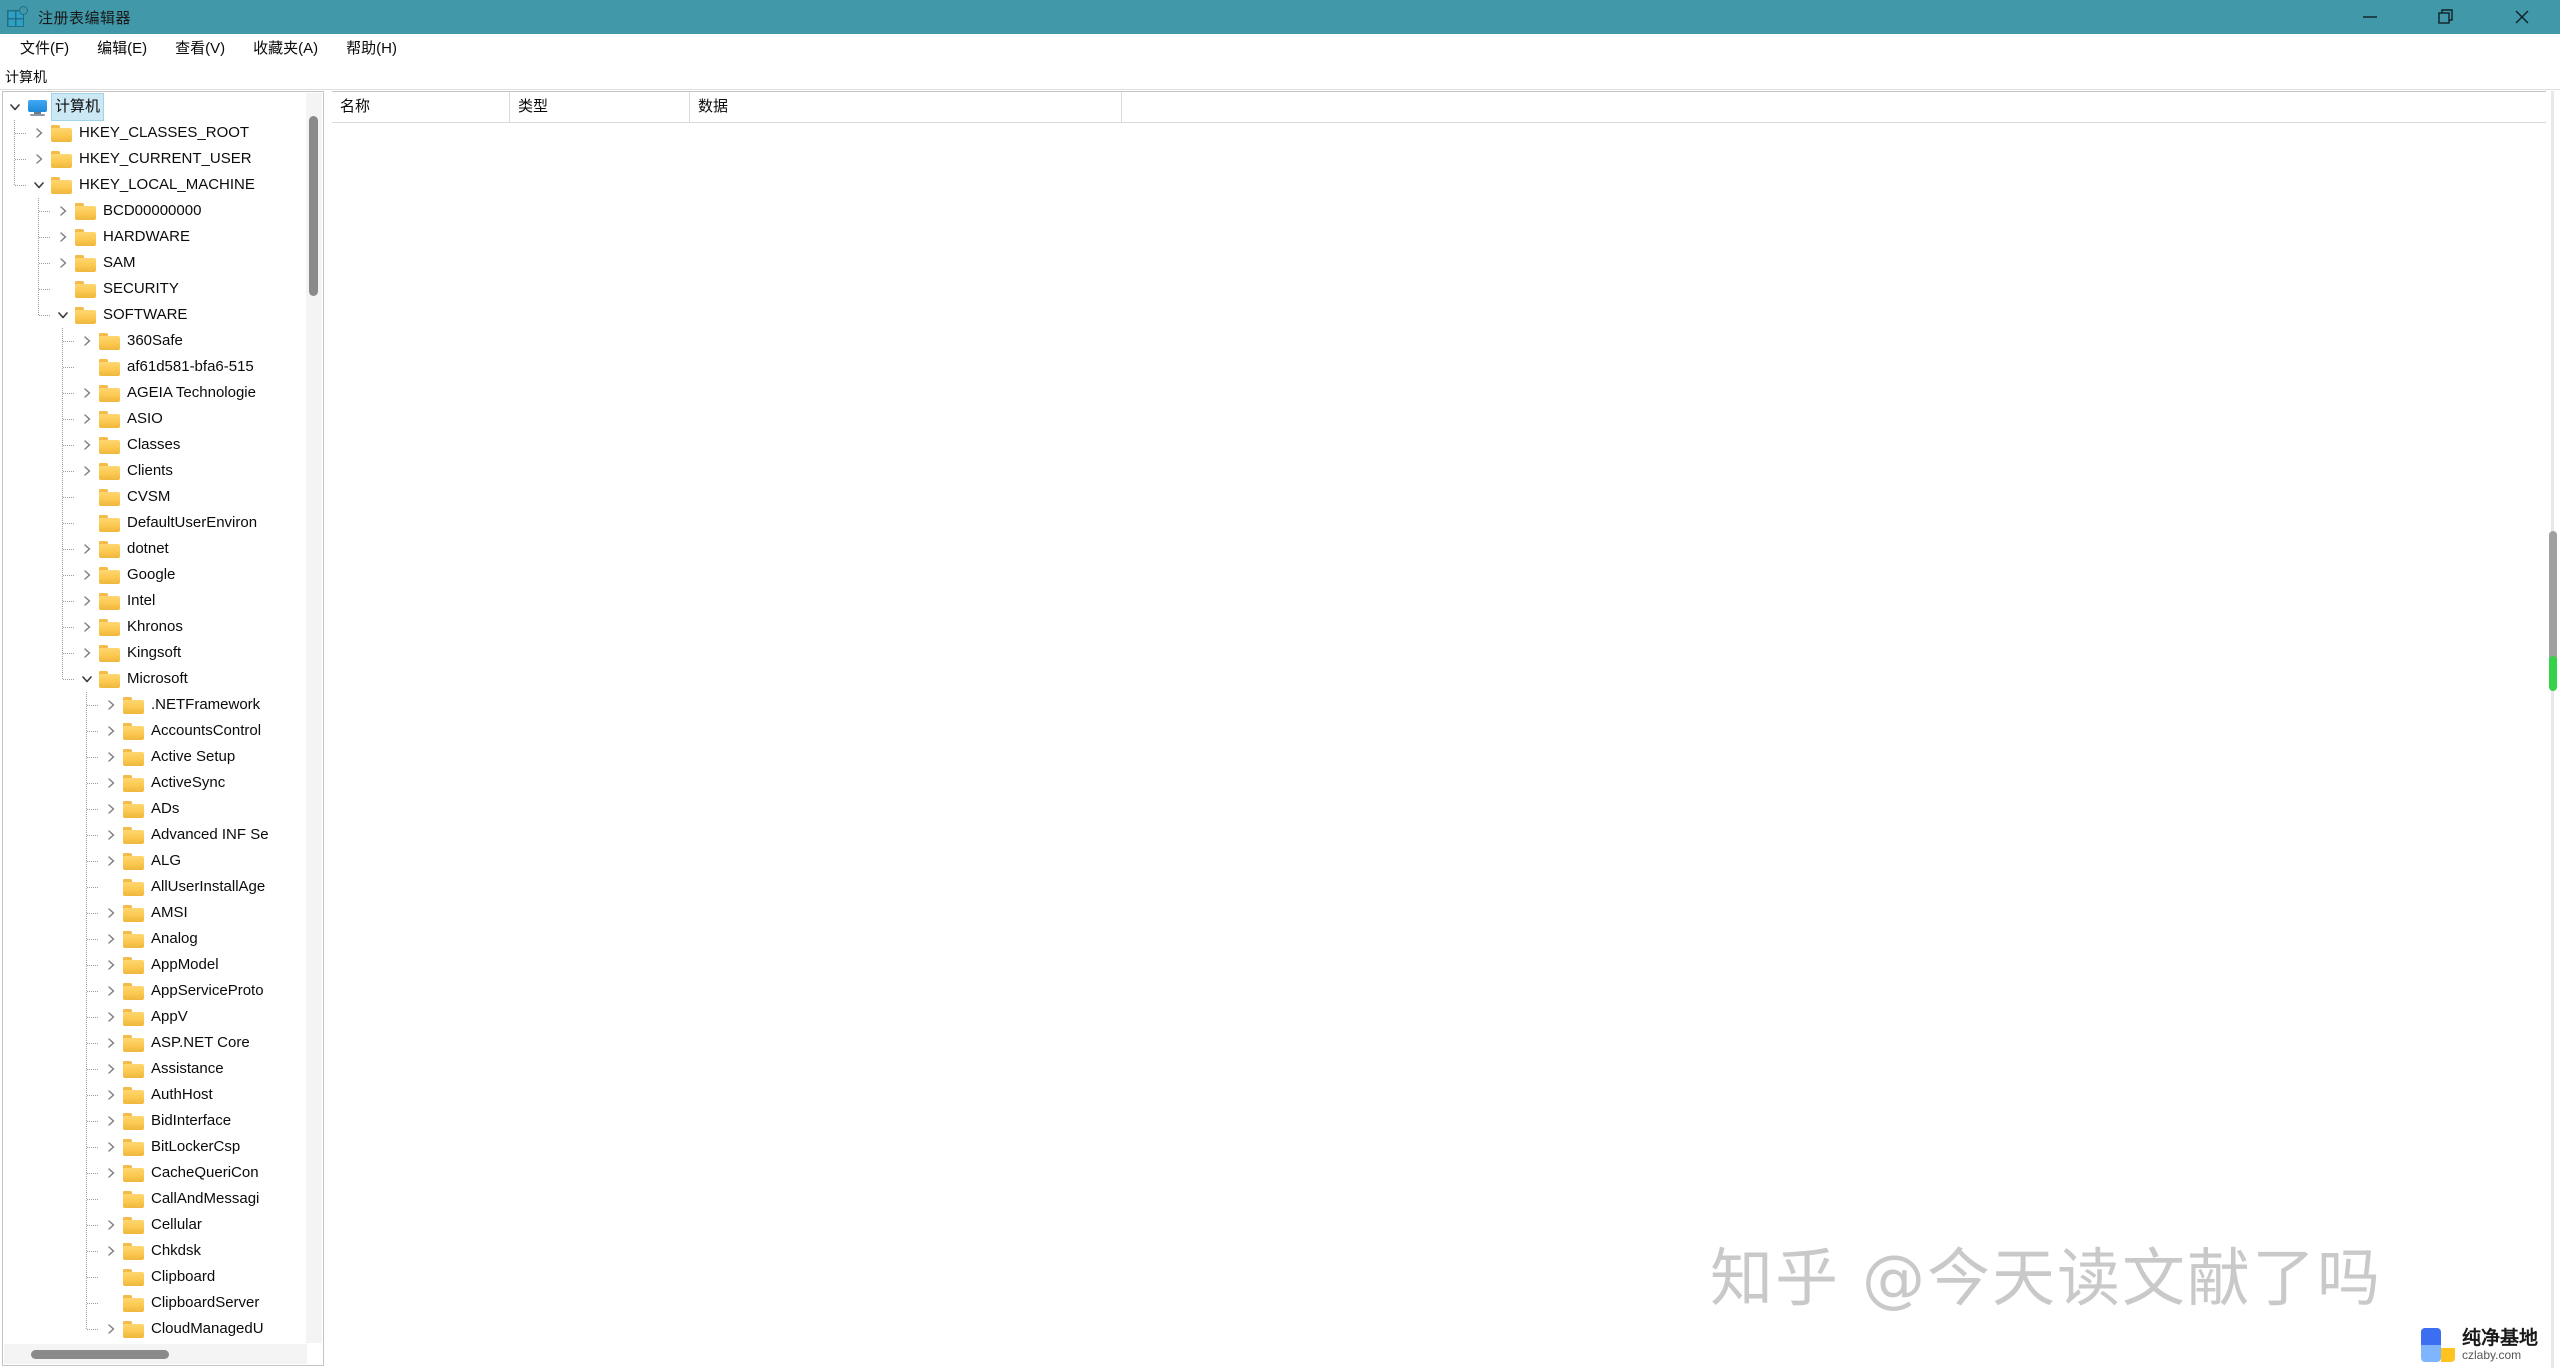 The height and width of the screenshot is (1368, 2560). Describe the element at coordinates (155, 1303) in the screenshot. I see `tree-node: ClipboardServer` at that location.